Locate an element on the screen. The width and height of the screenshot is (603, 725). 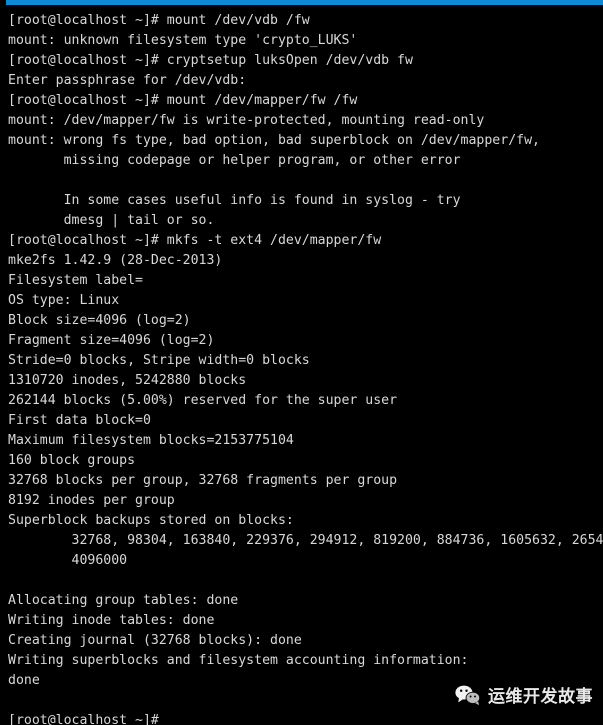
terminal-line: Filesystem label= is located at coordinates (75, 280).